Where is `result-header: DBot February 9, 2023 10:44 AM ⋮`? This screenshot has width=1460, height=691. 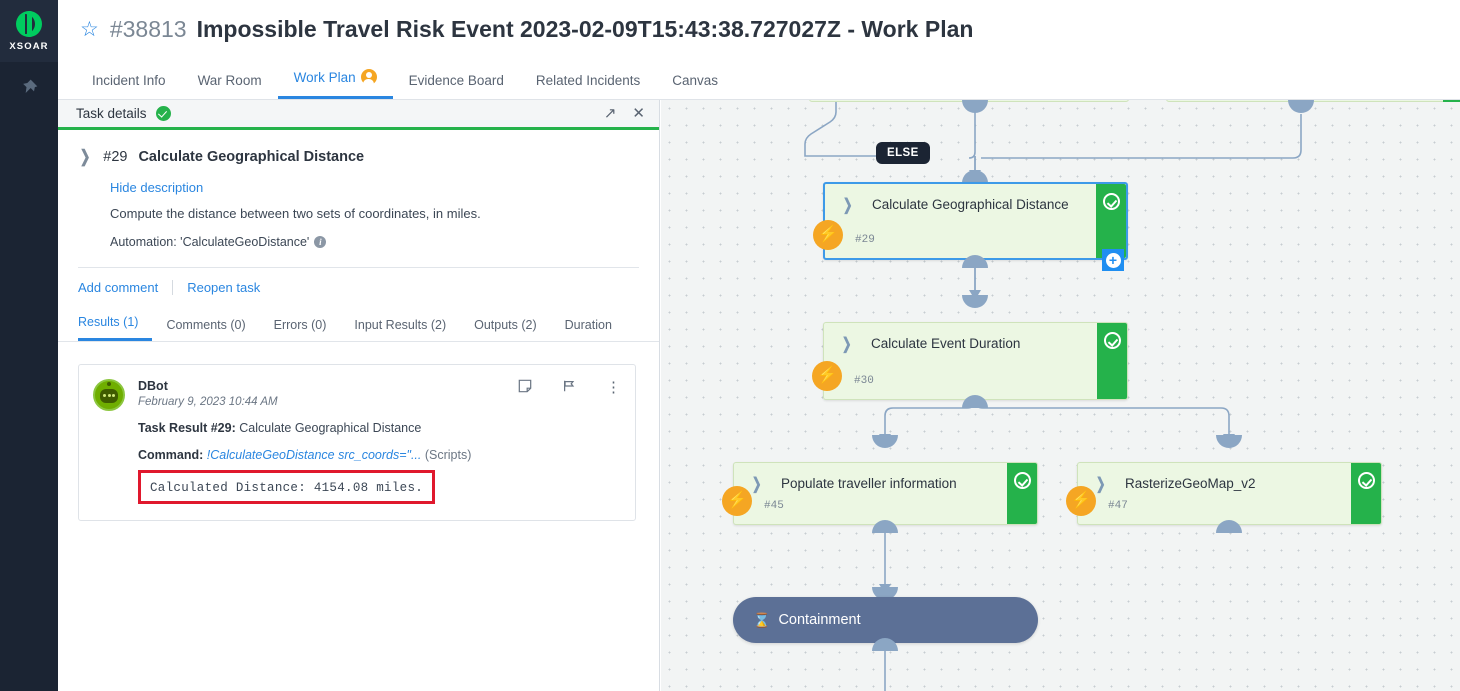
result-header: DBot February 9, 2023 10:44 AM ⋮ is located at coordinates (379, 393).